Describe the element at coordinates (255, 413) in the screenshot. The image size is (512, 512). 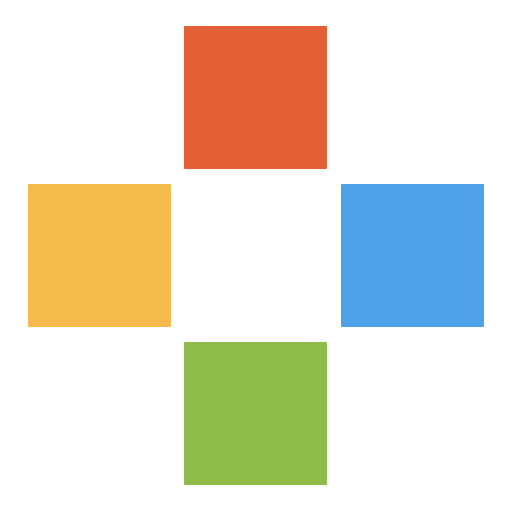
I see `bottom-green-tile-icon` at that location.